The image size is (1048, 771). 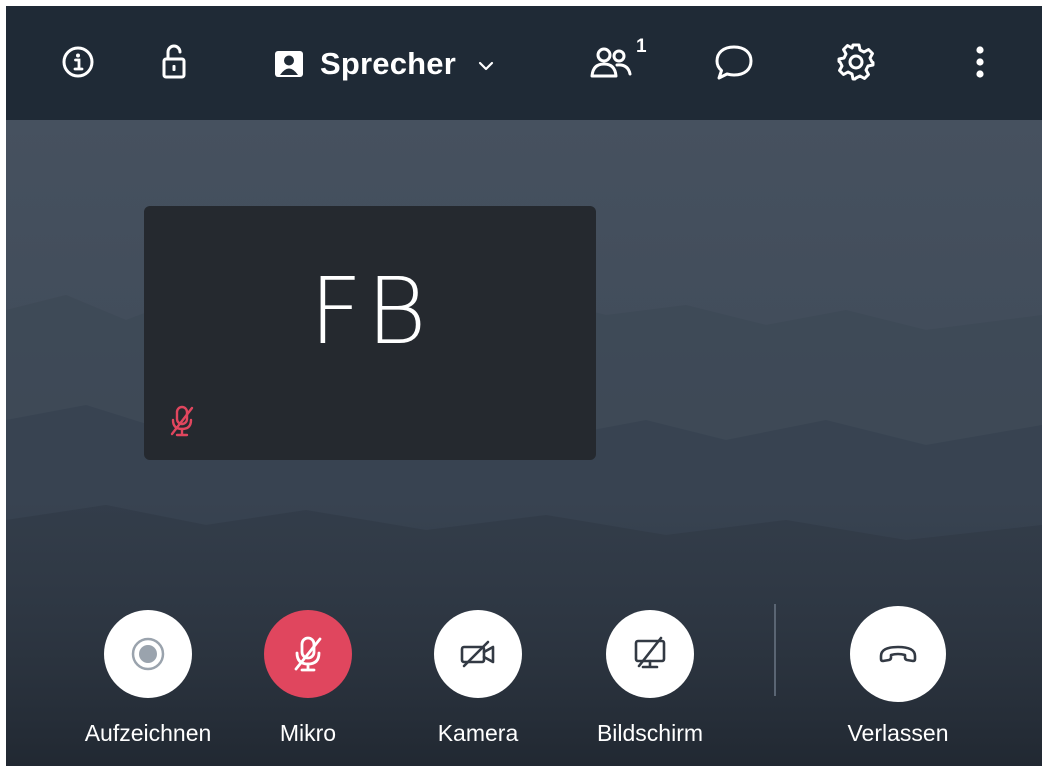 I want to click on controls-divider, so click(x=775, y=650).